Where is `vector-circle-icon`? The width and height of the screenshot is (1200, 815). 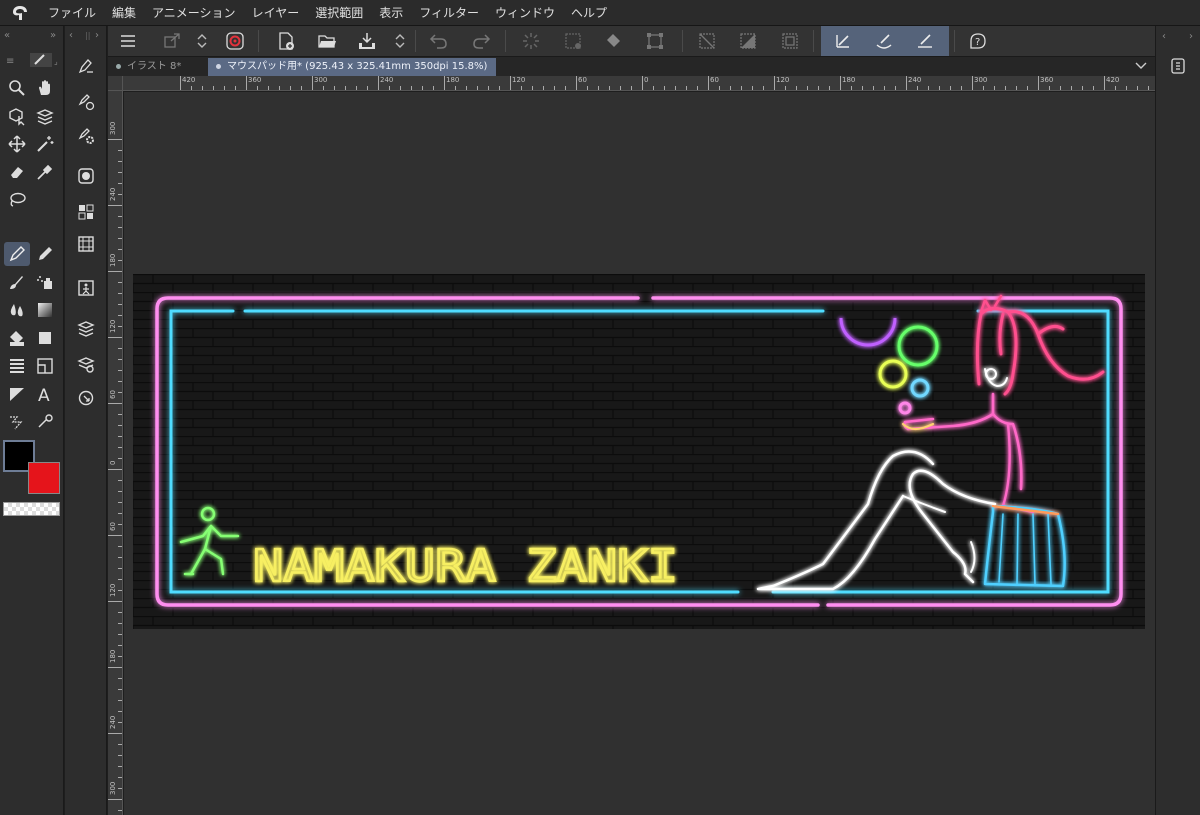 vector-circle-icon is located at coordinates (86, 102).